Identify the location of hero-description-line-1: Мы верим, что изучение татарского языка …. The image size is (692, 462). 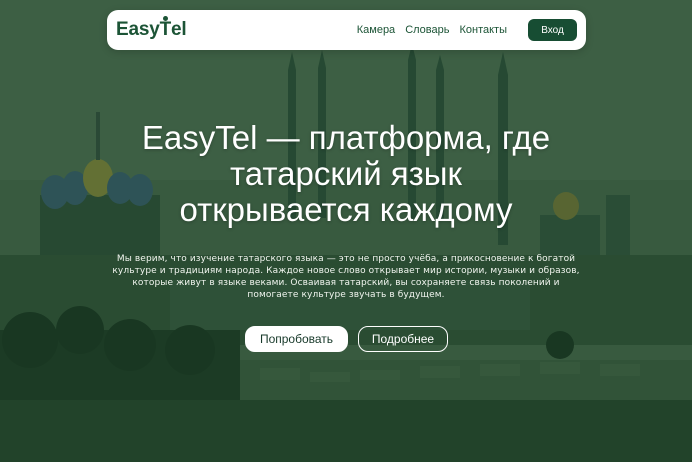
(346, 259).